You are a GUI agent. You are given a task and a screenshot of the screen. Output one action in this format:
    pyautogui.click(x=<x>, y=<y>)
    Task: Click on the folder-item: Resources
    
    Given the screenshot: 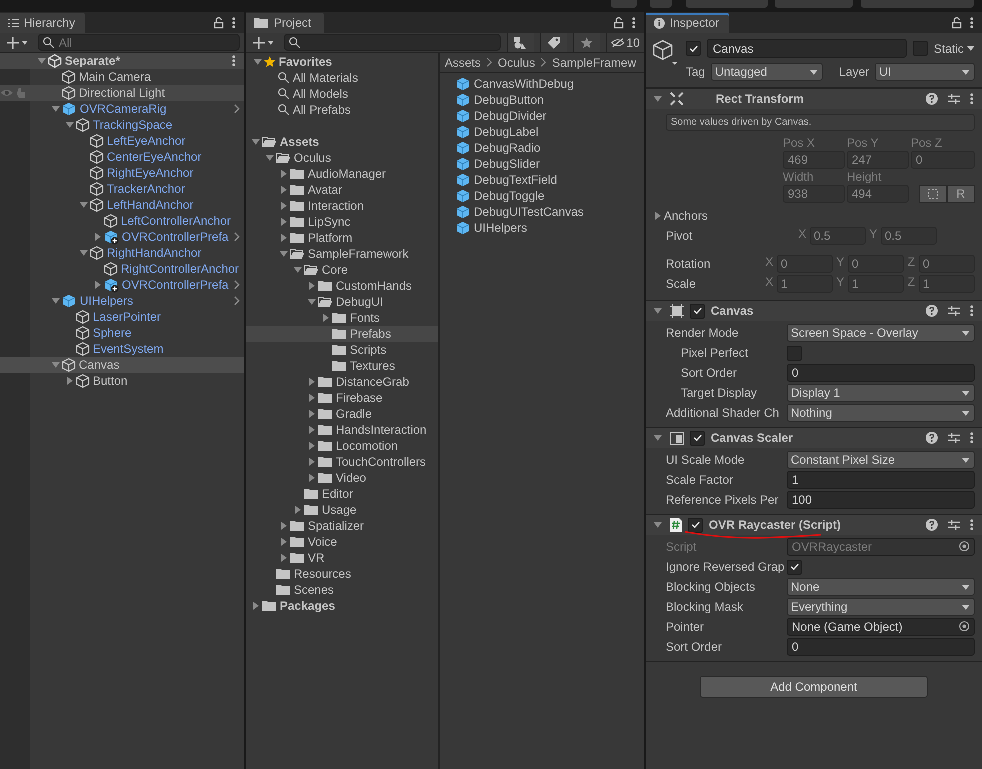 What is the action you would take?
    pyautogui.click(x=323, y=574)
    